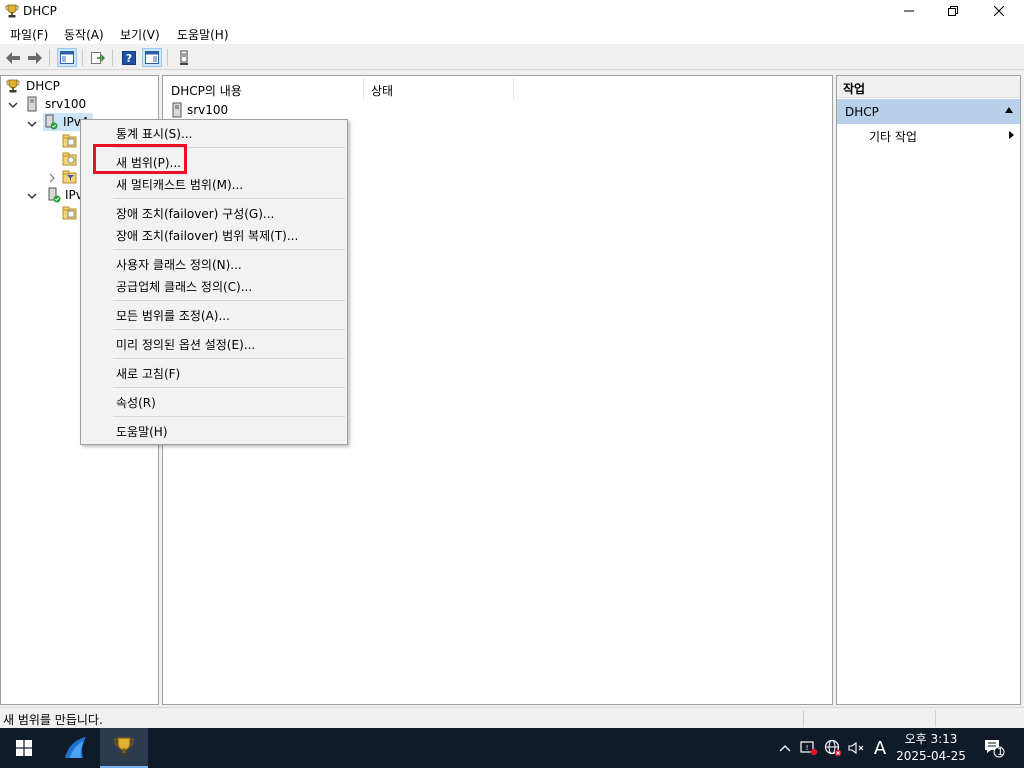 The width and height of the screenshot is (1024, 768). Describe the element at coordinates (206, 88) in the screenshot. I see `column-header-name: DHCP의 내용` at that location.